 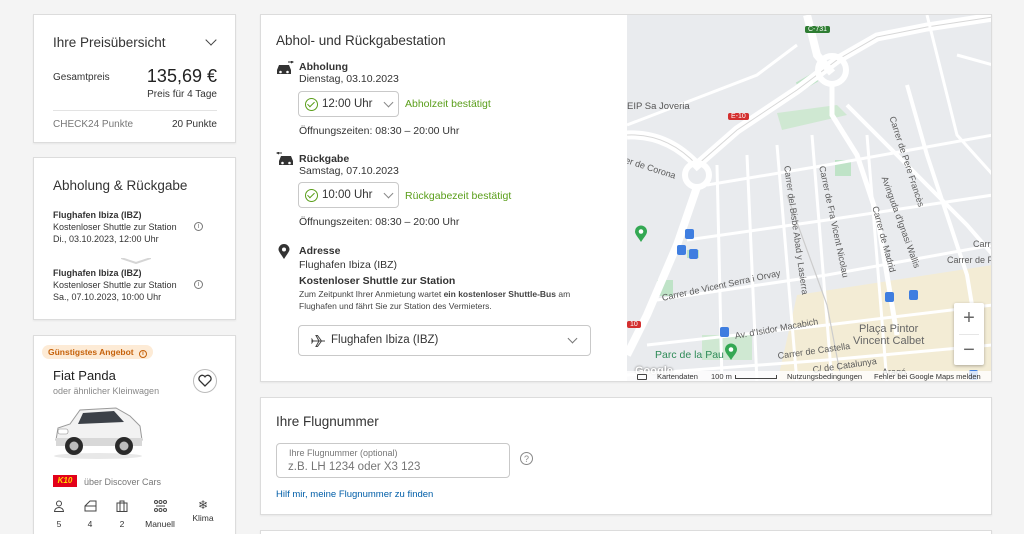 I want to click on spec-value: 2, so click(x=122, y=524).